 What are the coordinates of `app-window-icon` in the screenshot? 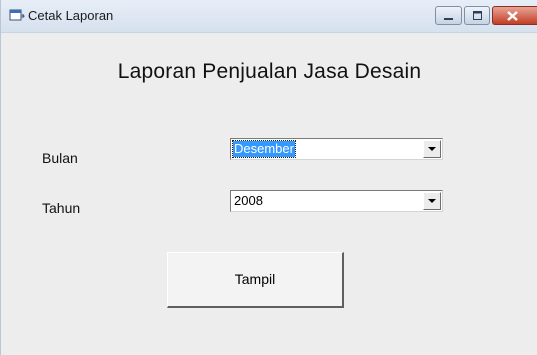 It's located at (17, 16).